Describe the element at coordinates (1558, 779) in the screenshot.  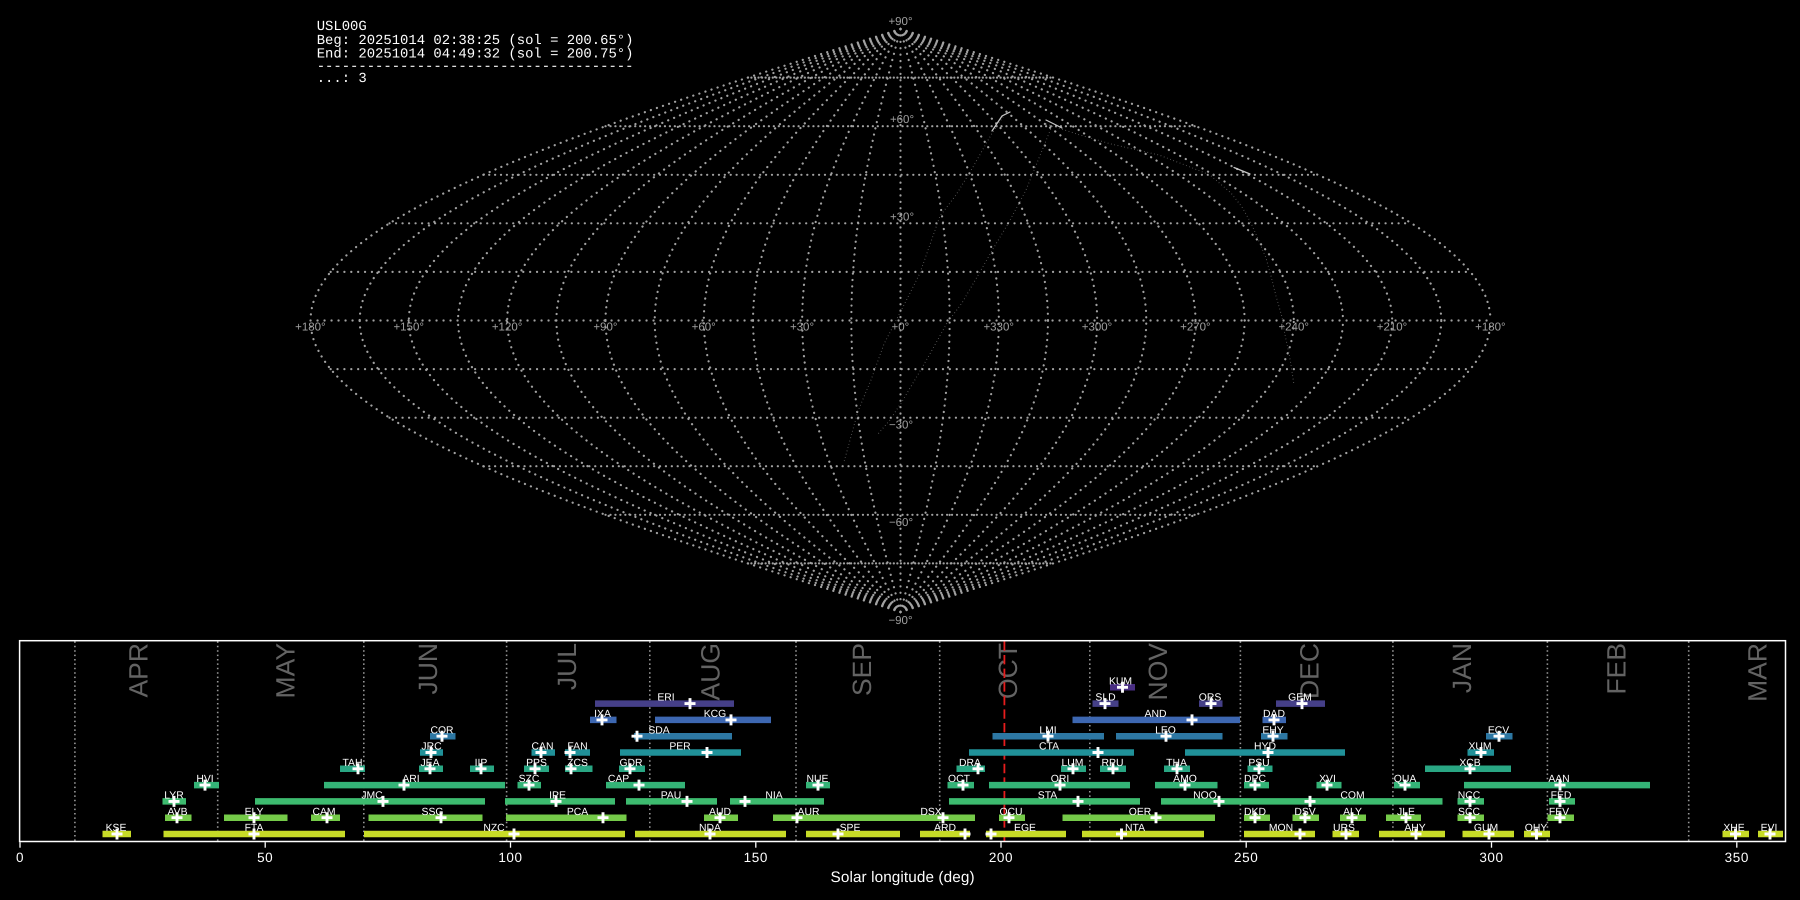
I see `svg-text: AAN` at that location.